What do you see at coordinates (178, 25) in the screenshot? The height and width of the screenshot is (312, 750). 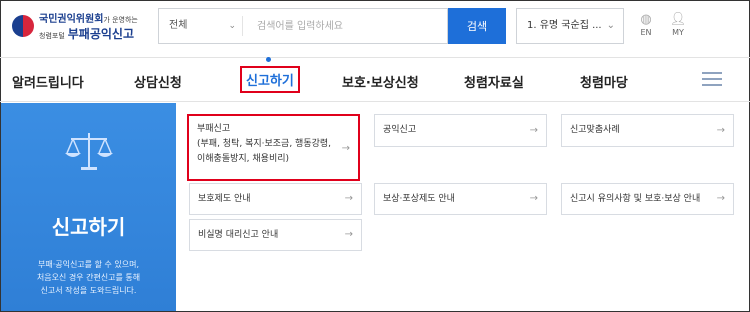 I see `search-scope-value: 전체` at bounding box center [178, 25].